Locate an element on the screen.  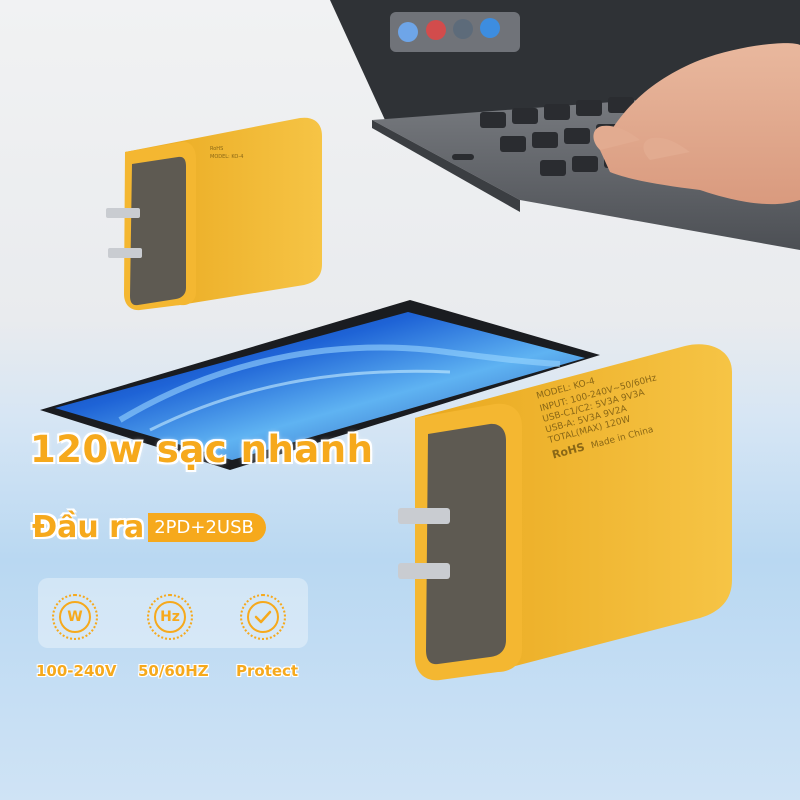
check-icon is located at coordinates (263, 617).